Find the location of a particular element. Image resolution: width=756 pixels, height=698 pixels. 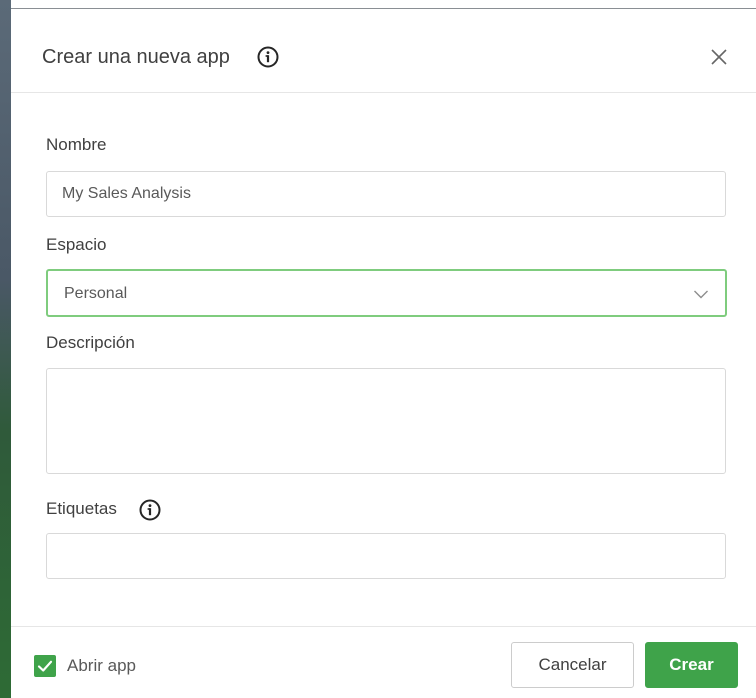

chevron-down-icon is located at coordinates (701, 293).